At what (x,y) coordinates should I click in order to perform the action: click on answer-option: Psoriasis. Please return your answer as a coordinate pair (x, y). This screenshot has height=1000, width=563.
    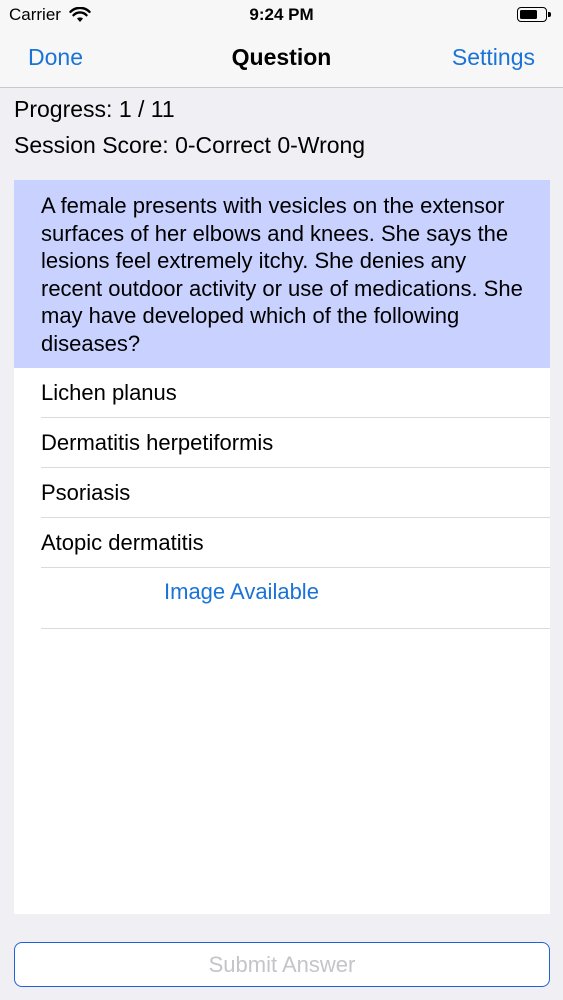
    Looking at the image, I should click on (282, 493).